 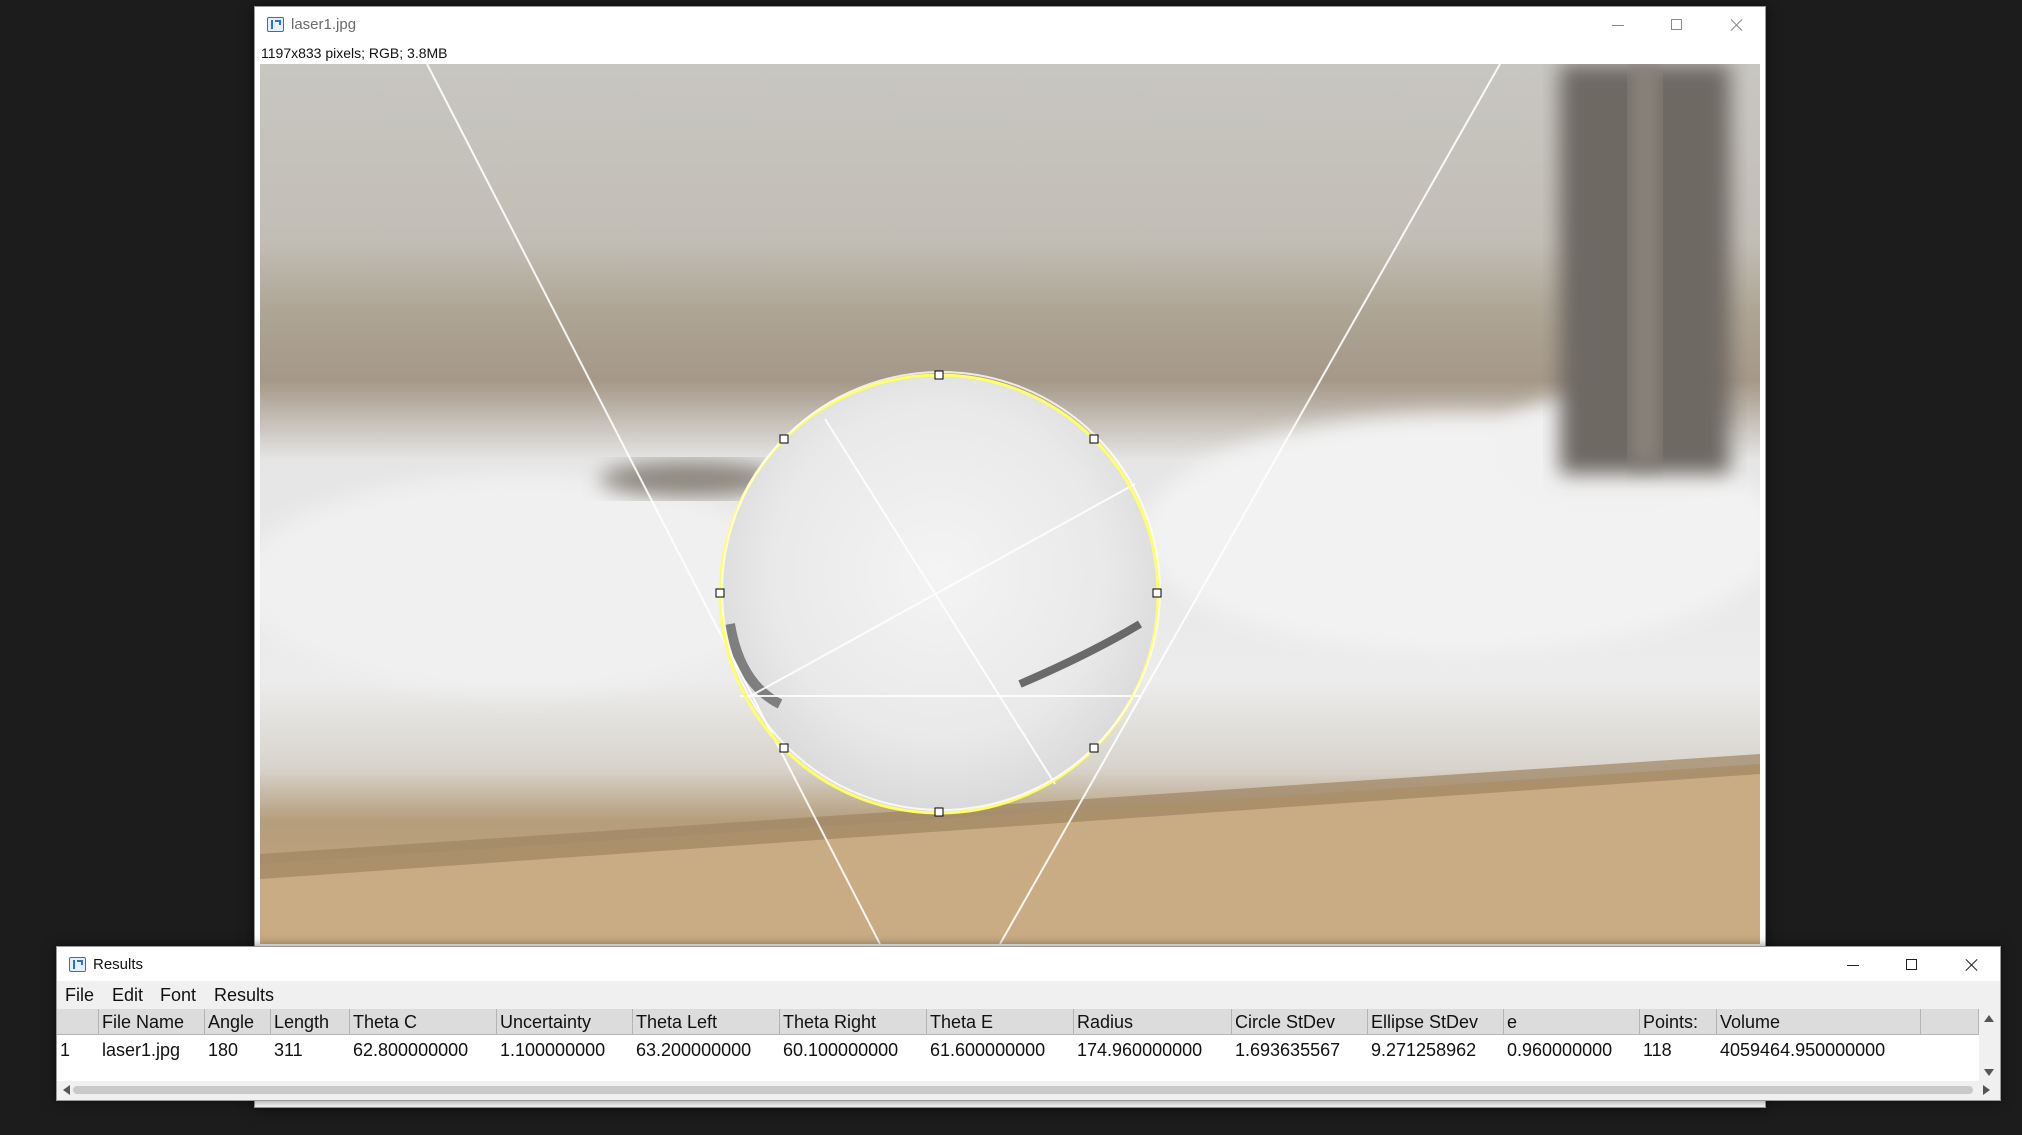 What do you see at coordinates (1950, 1022) in the screenshot?
I see `column-header-filler` at bounding box center [1950, 1022].